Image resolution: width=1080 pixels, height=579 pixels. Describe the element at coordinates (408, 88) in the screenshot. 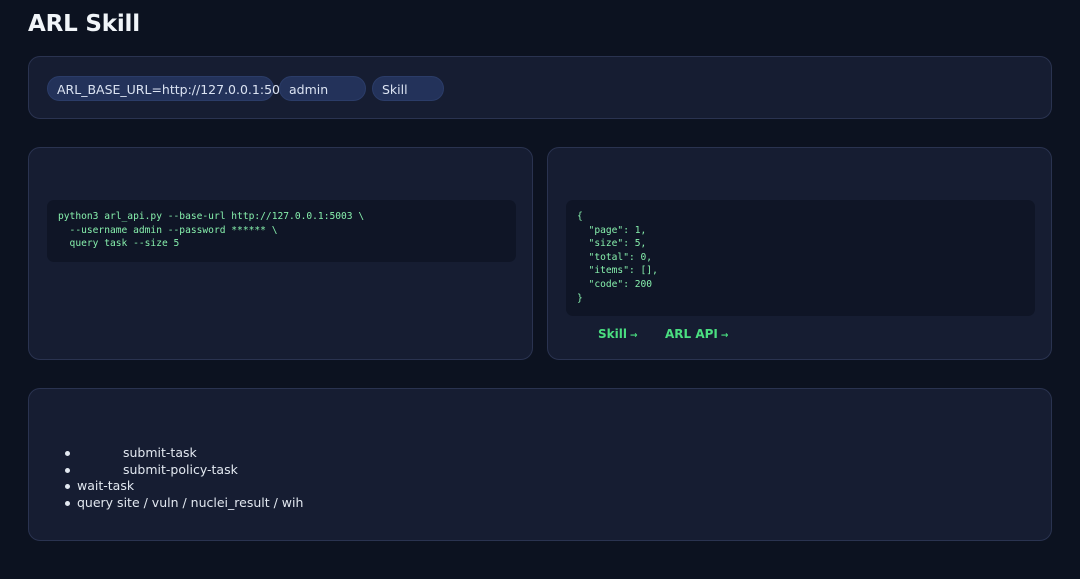

I see `skill-pill: Skill` at that location.